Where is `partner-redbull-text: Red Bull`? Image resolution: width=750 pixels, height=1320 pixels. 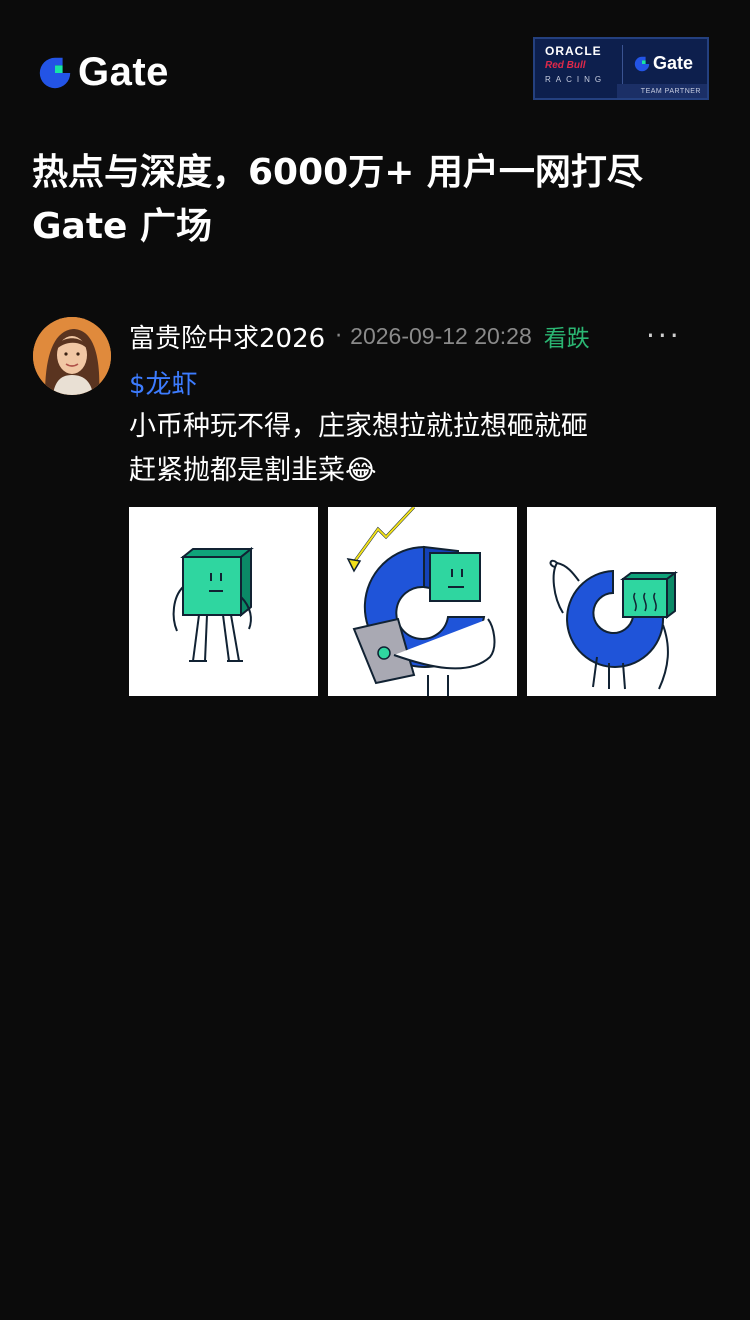
partner-redbull-text: Red Bull is located at coordinates (565, 65).